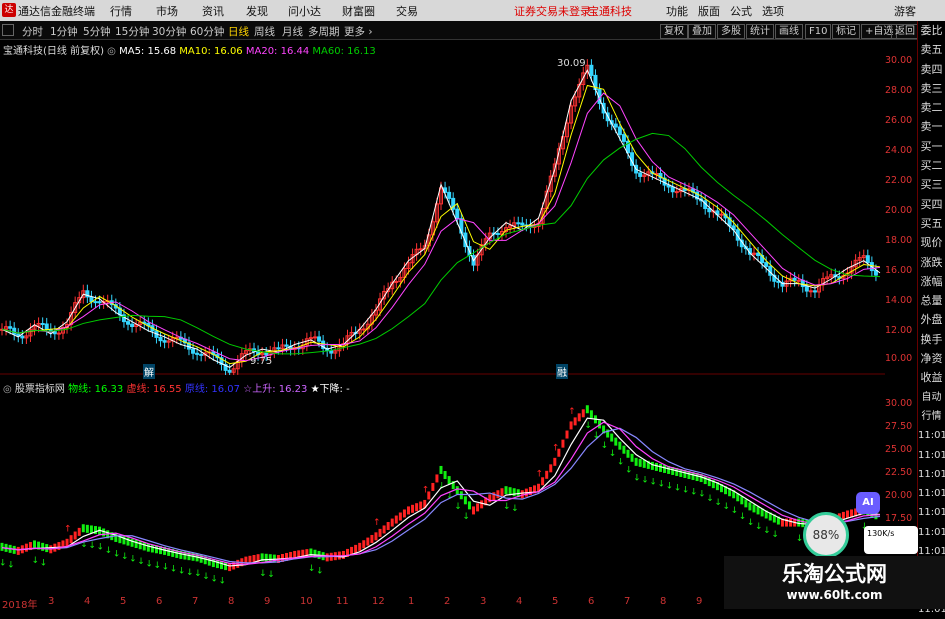 The image size is (945, 619). I want to click on menu-item-trade: 交易, so click(407, 11).